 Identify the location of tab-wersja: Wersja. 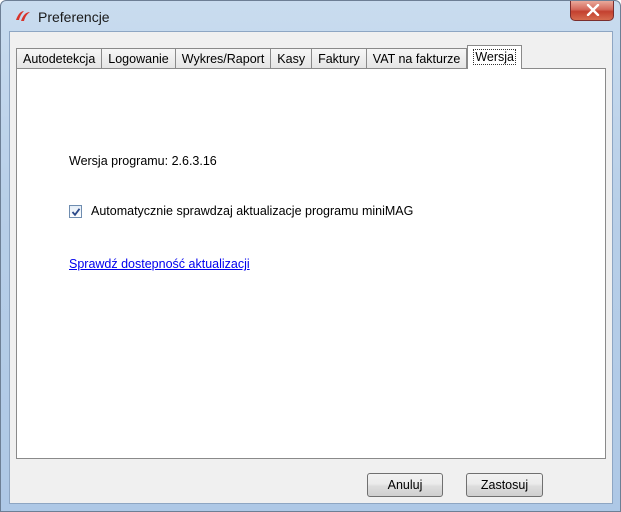
(494, 57).